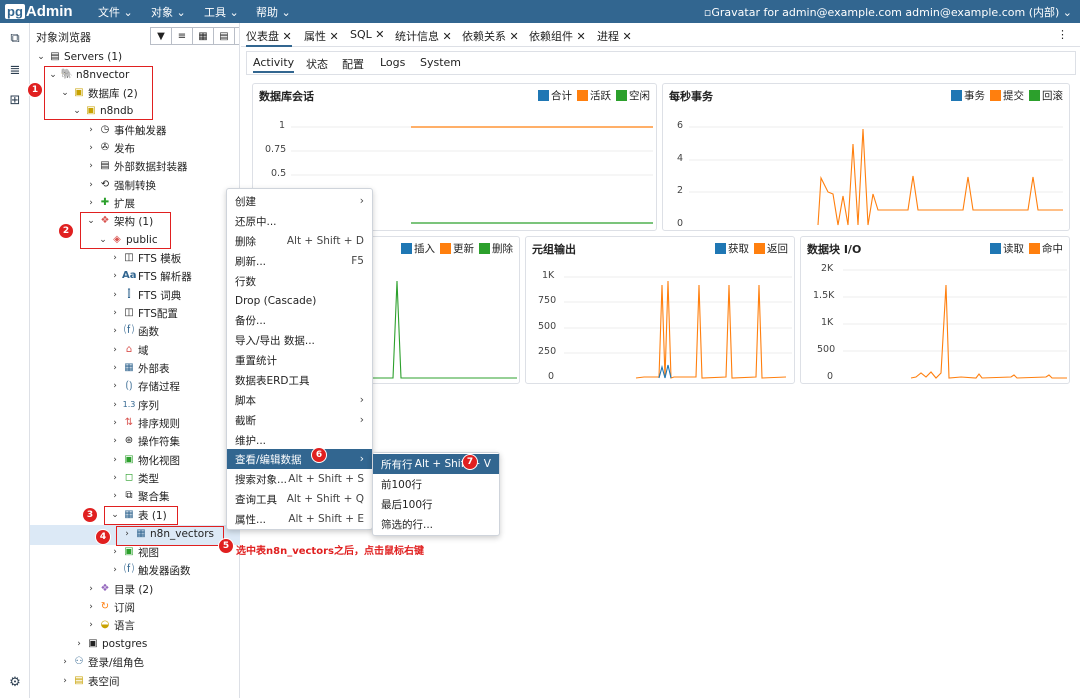 The width and height of the screenshot is (1080, 698). What do you see at coordinates (129, 551) in the screenshot?
I see `view-icon: ▣` at bounding box center [129, 551].